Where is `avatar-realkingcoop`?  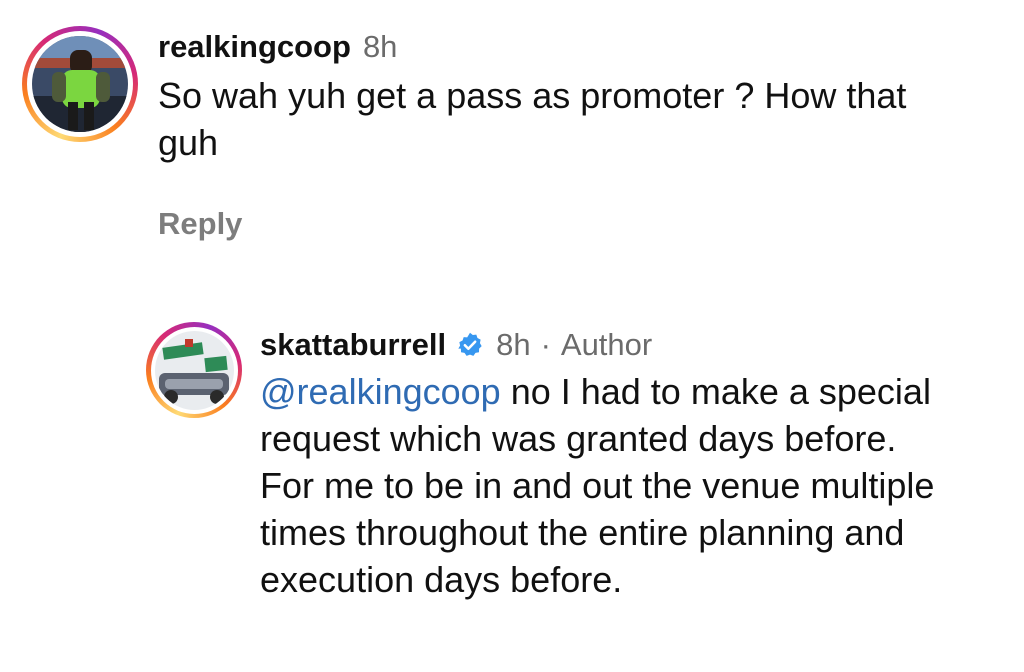 avatar-realkingcoop is located at coordinates (80, 84).